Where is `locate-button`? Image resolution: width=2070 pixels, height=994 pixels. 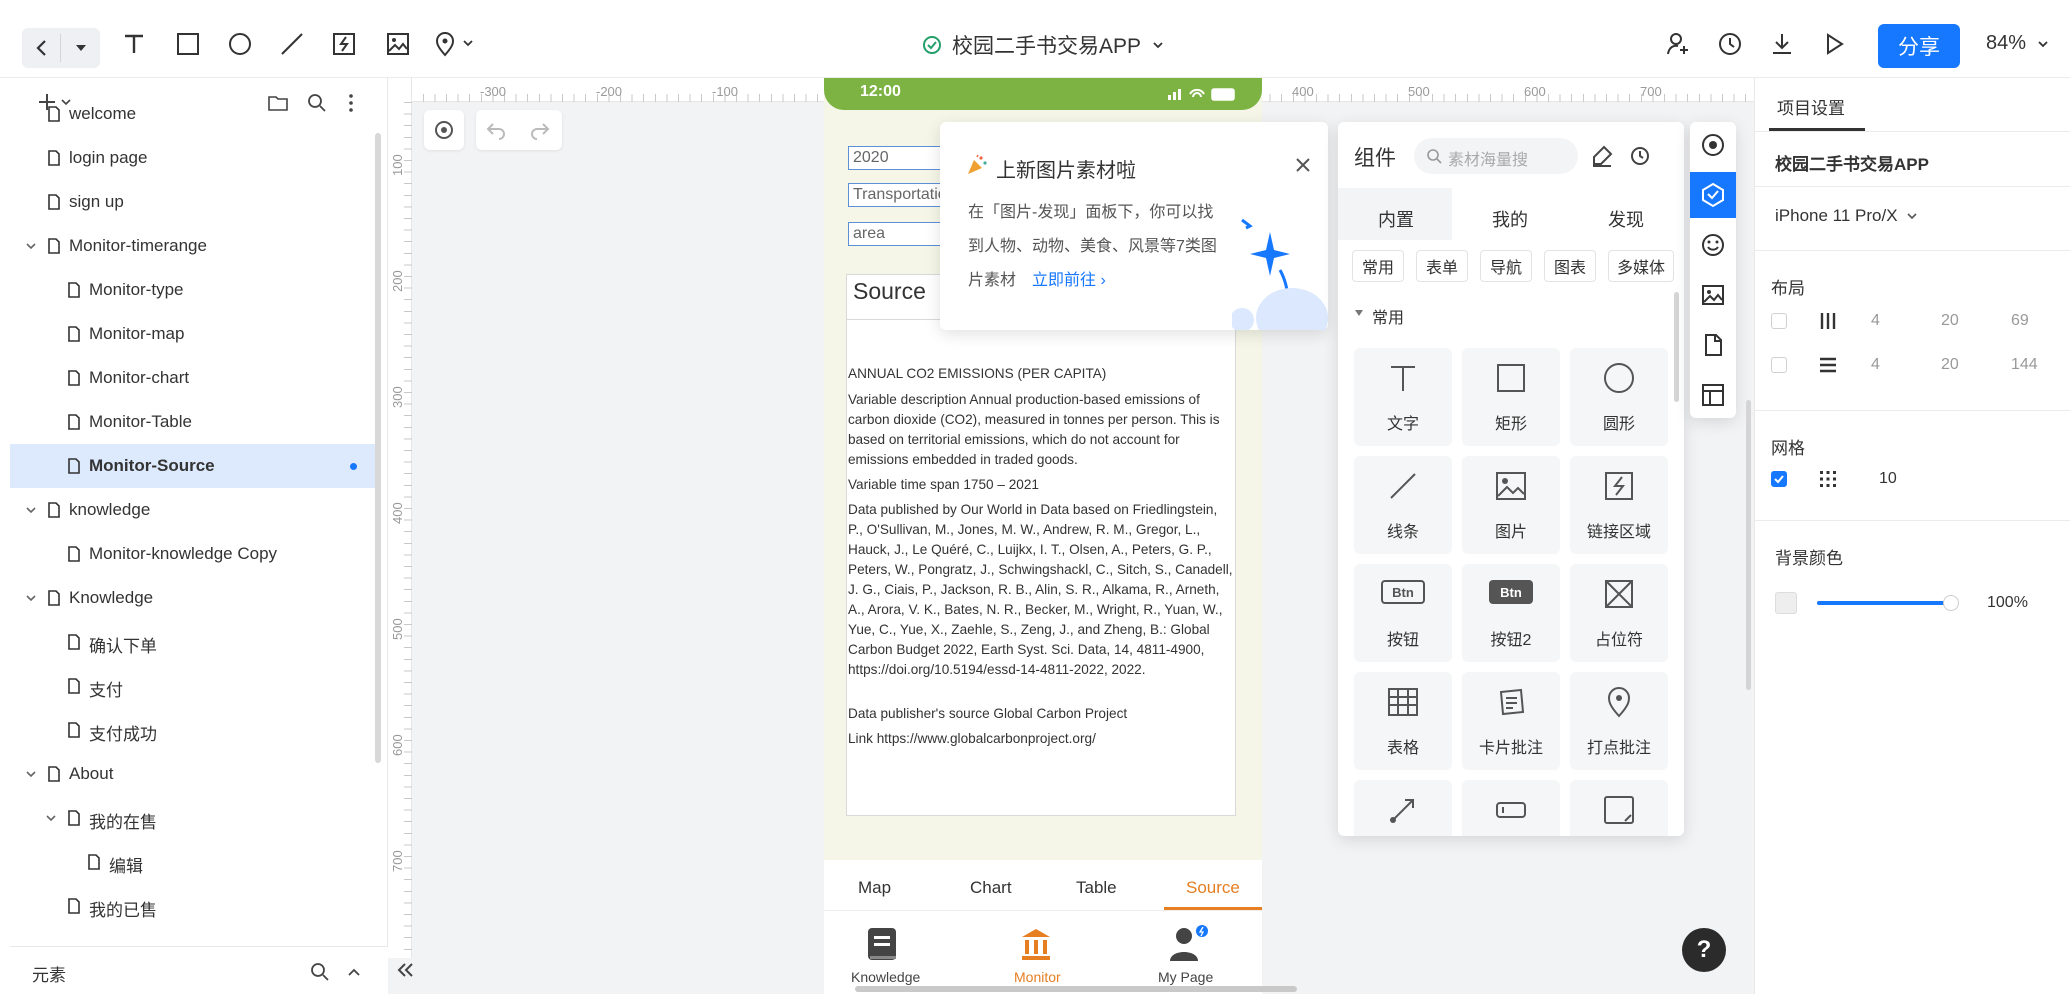 locate-button is located at coordinates (444, 130).